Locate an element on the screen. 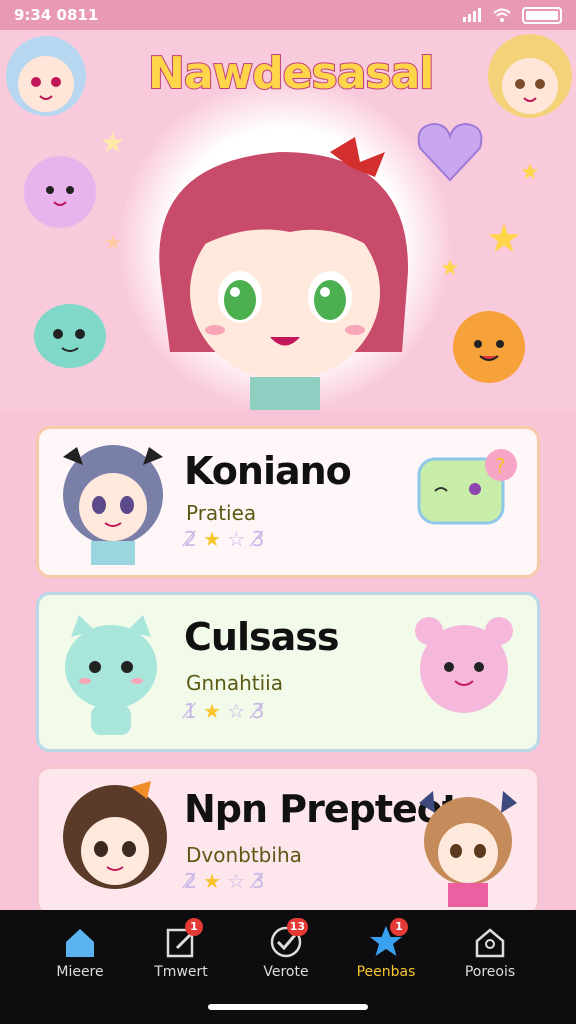  card-subtitle: Pratiea is located at coordinates (221, 513).